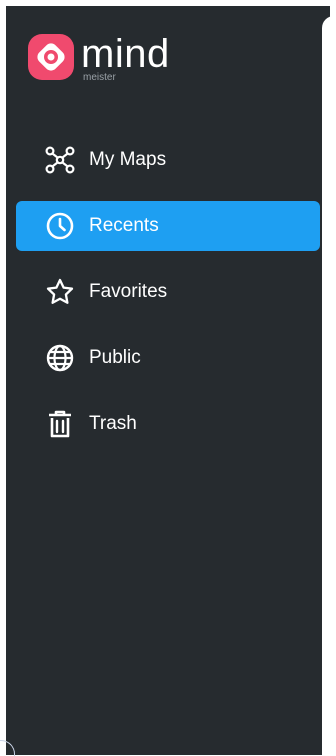 This screenshot has height=756, width=336. Describe the element at coordinates (115, 357) in the screenshot. I see `sidebar-item-label: Public` at that location.